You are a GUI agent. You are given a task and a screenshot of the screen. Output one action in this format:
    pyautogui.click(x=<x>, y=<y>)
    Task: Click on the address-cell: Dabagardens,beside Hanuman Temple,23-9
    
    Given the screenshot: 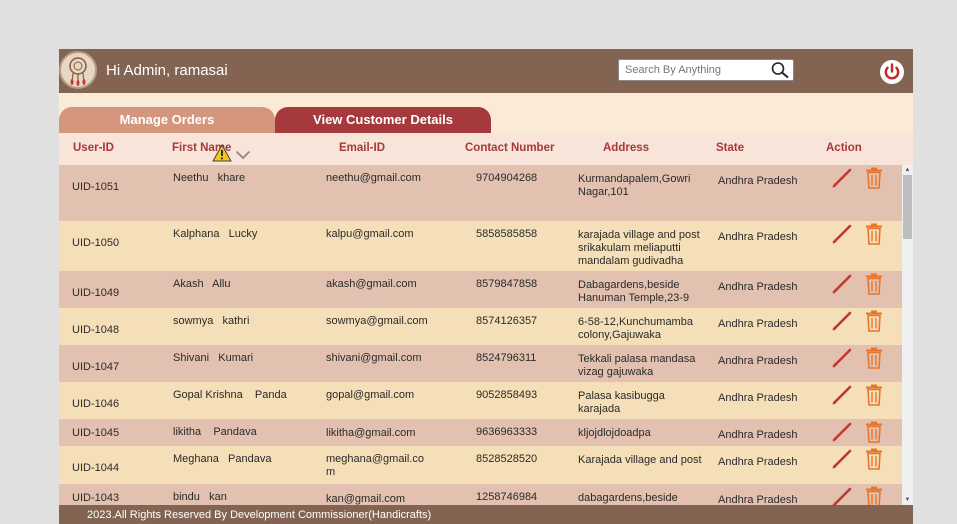 What is the action you would take?
    pyautogui.click(x=634, y=291)
    